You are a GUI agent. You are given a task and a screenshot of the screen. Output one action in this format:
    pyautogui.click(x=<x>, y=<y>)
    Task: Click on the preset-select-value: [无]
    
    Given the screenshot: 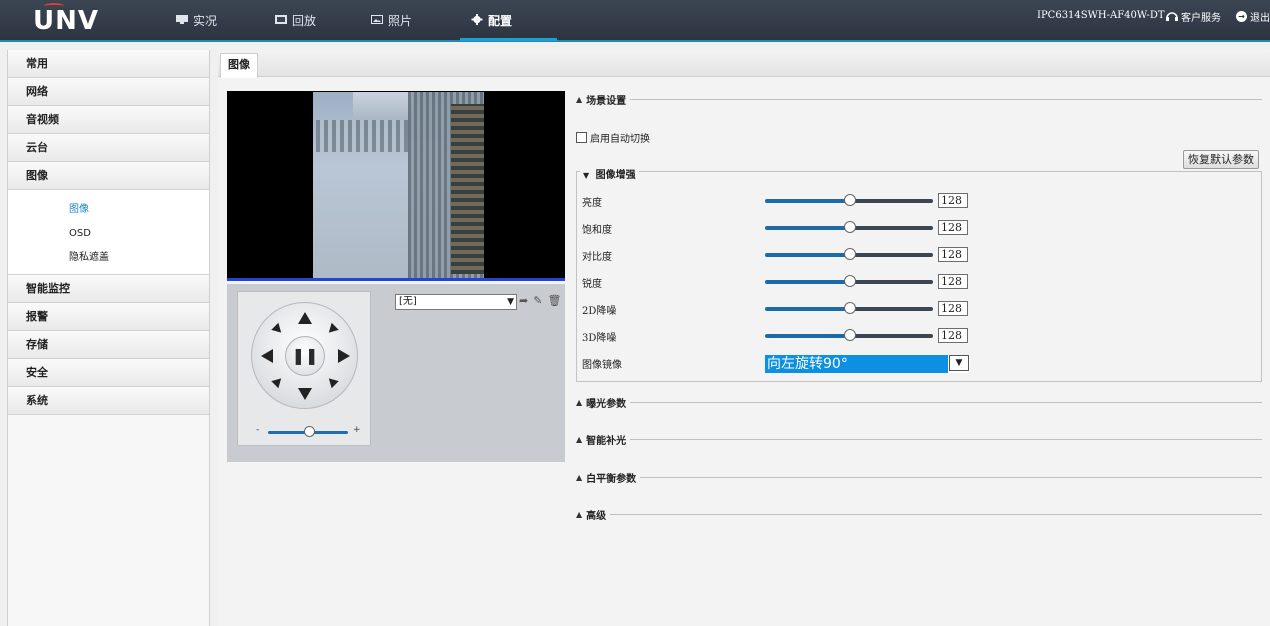 What is the action you would take?
    pyautogui.click(x=408, y=301)
    